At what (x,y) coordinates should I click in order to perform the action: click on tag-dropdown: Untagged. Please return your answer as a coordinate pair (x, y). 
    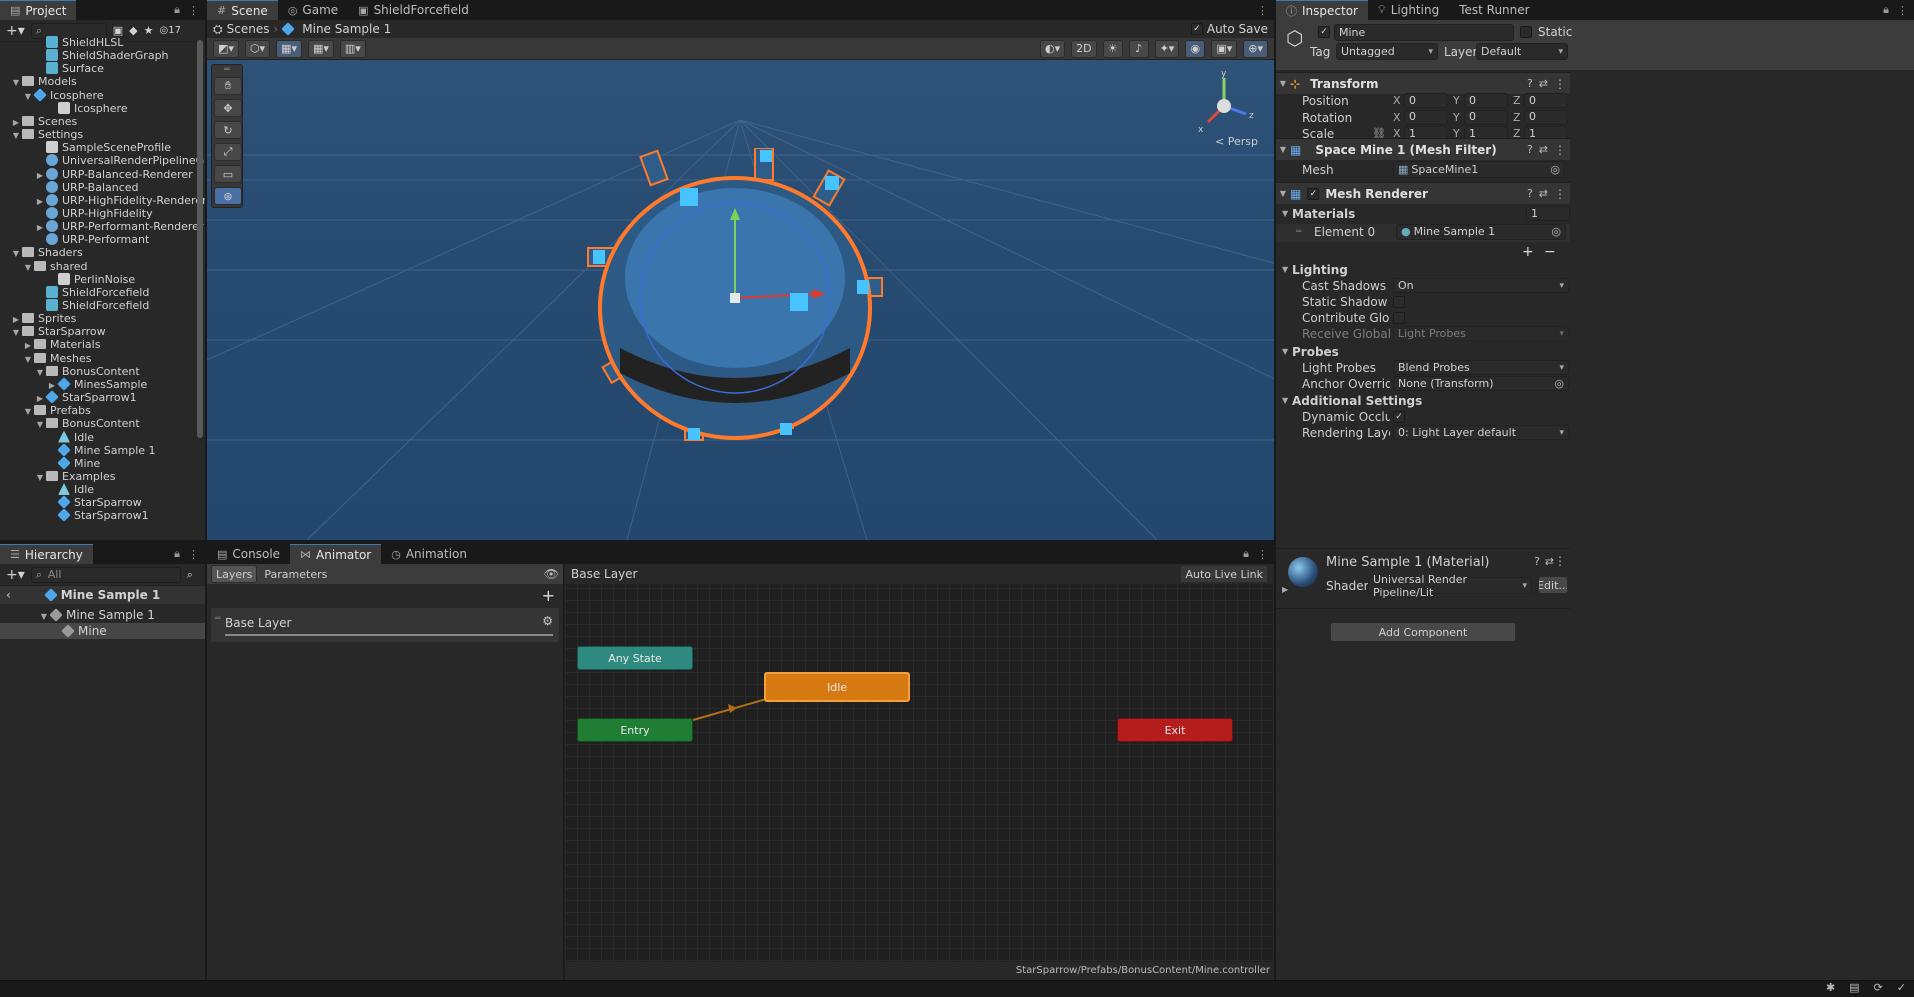
    Looking at the image, I should click on (1387, 51).